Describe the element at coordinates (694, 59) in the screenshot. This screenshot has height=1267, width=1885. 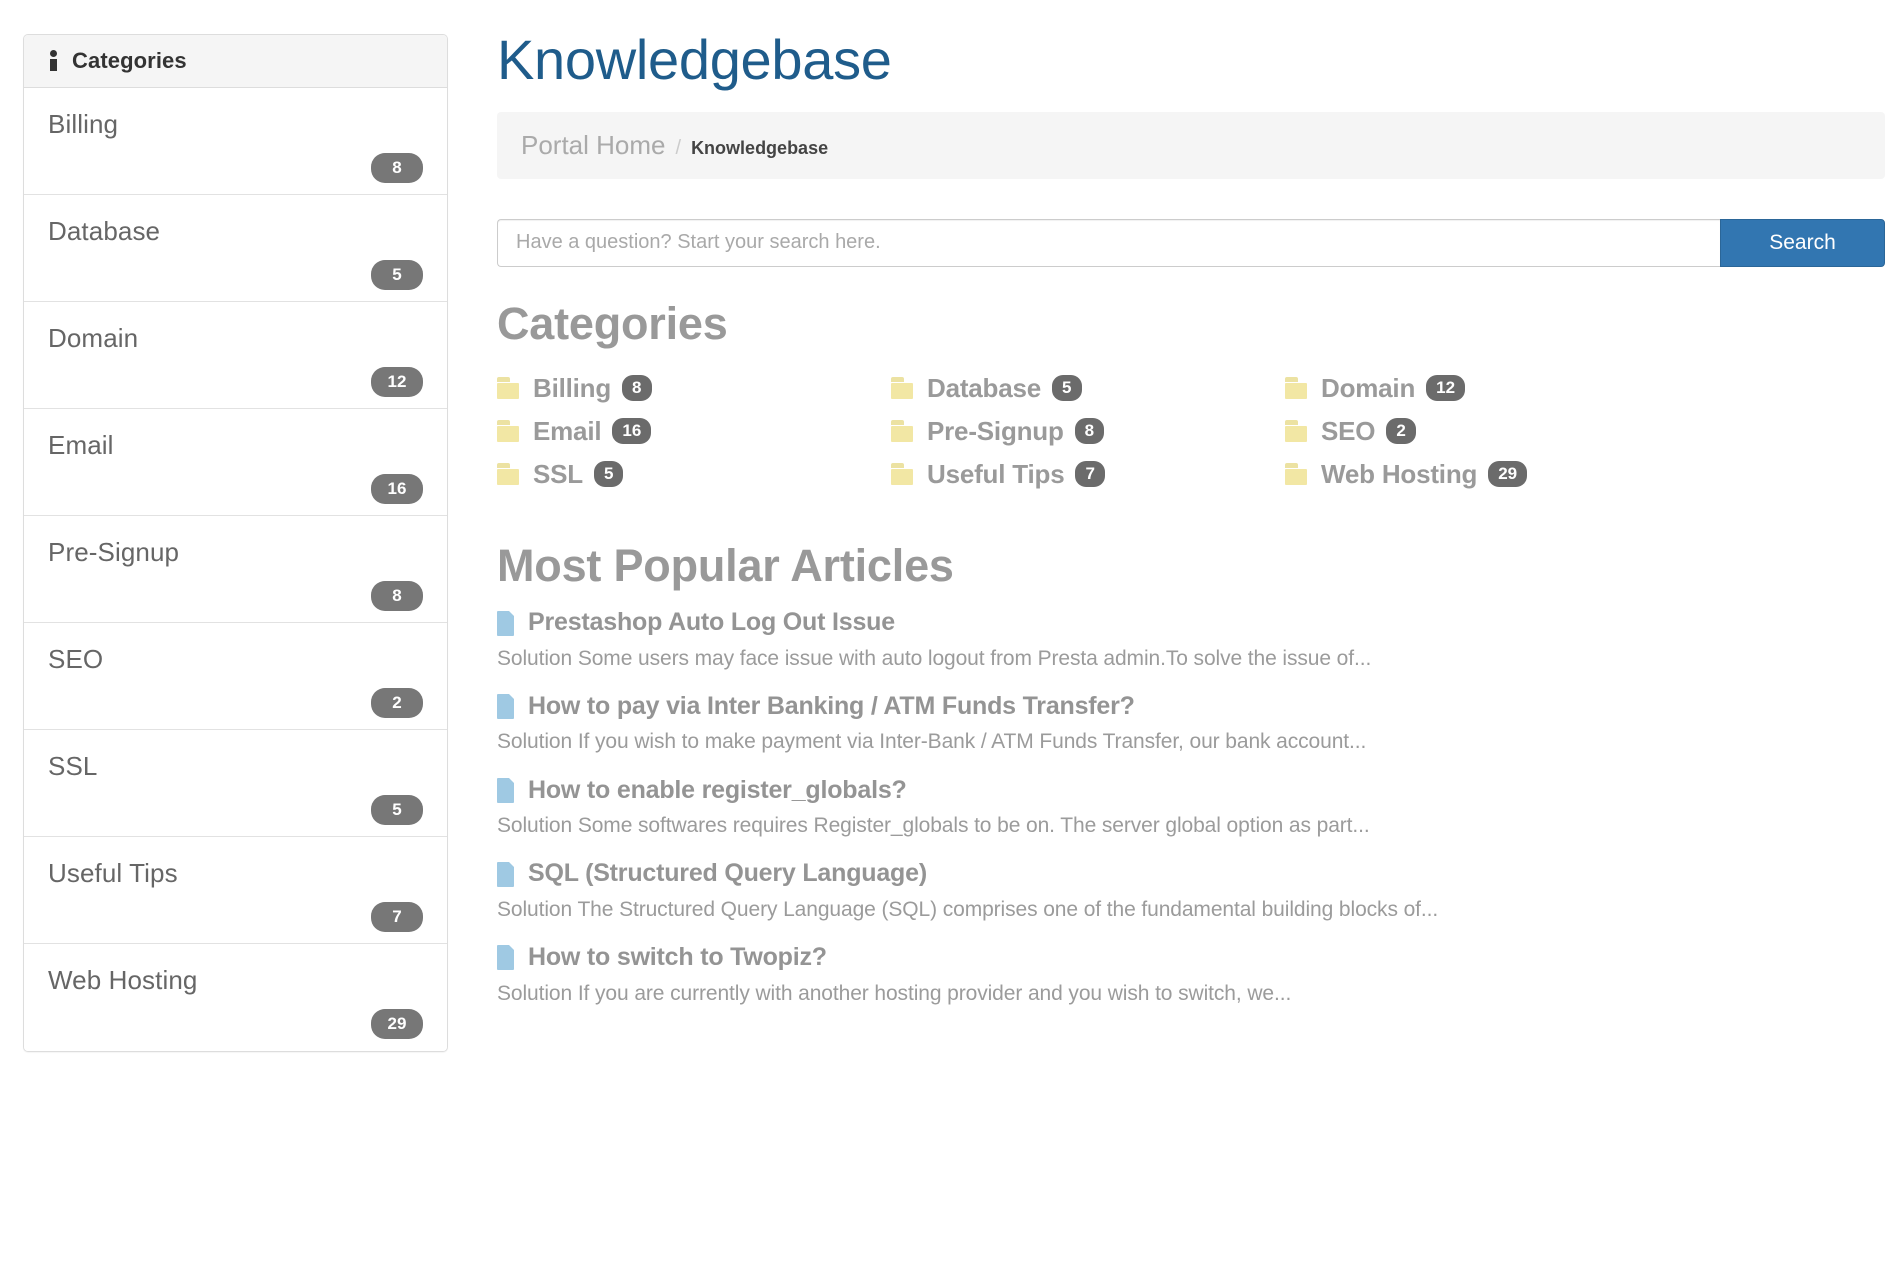
I see `page-title: Knowledgebase` at that location.